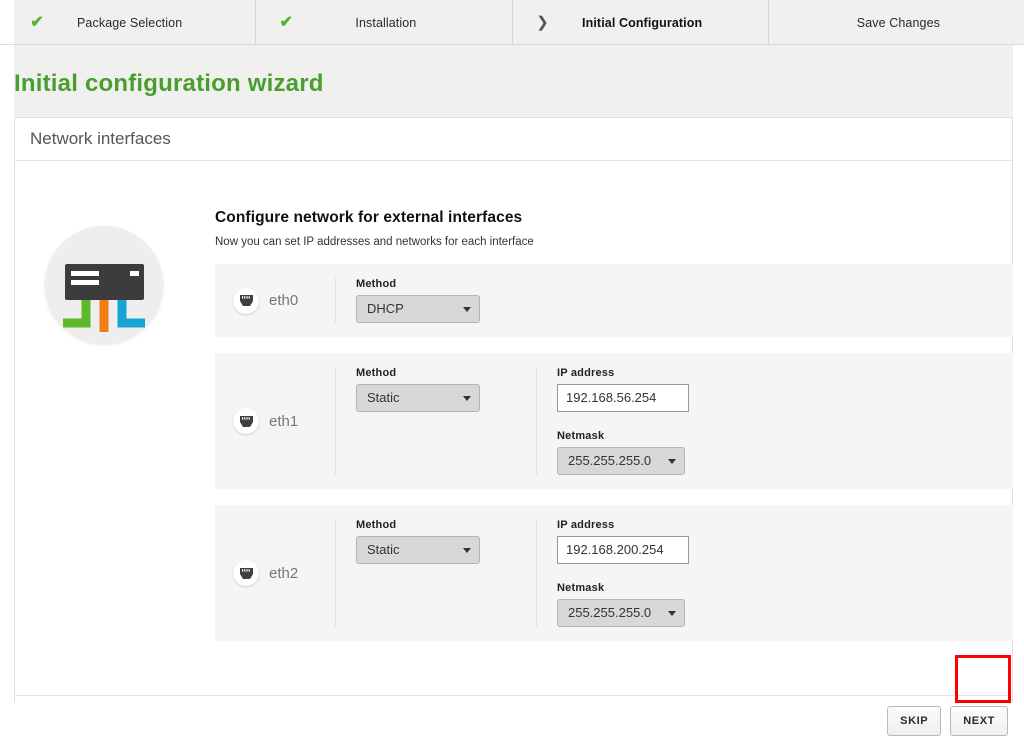 The image size is (1024, 745). Describe the element at coordinates (283, 421) in the screenshot. I see `interface-name: eth1` at that location.